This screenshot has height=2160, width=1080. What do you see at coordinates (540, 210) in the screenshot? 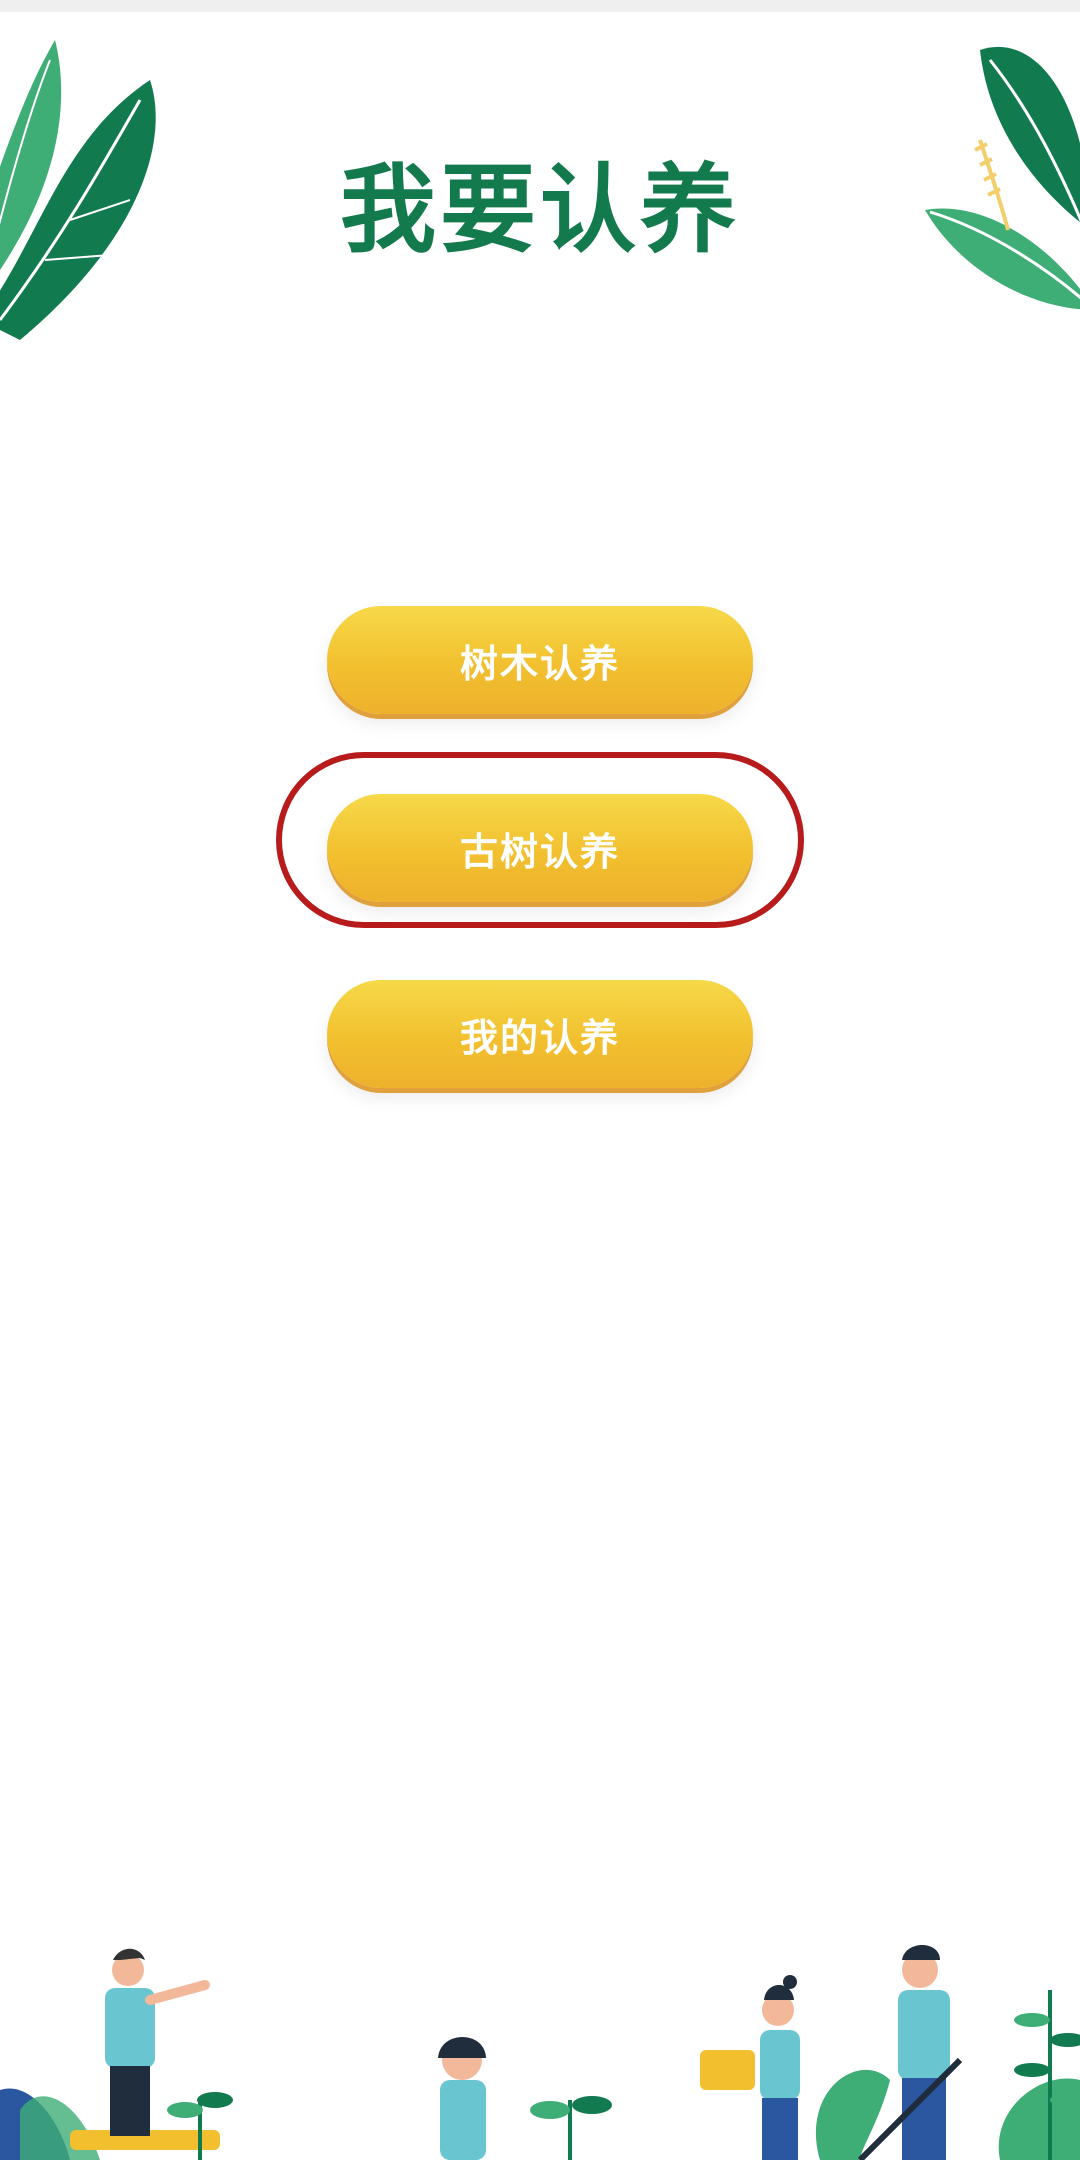
I see `page-title: 我要认养` at bounding box center [540, 210].